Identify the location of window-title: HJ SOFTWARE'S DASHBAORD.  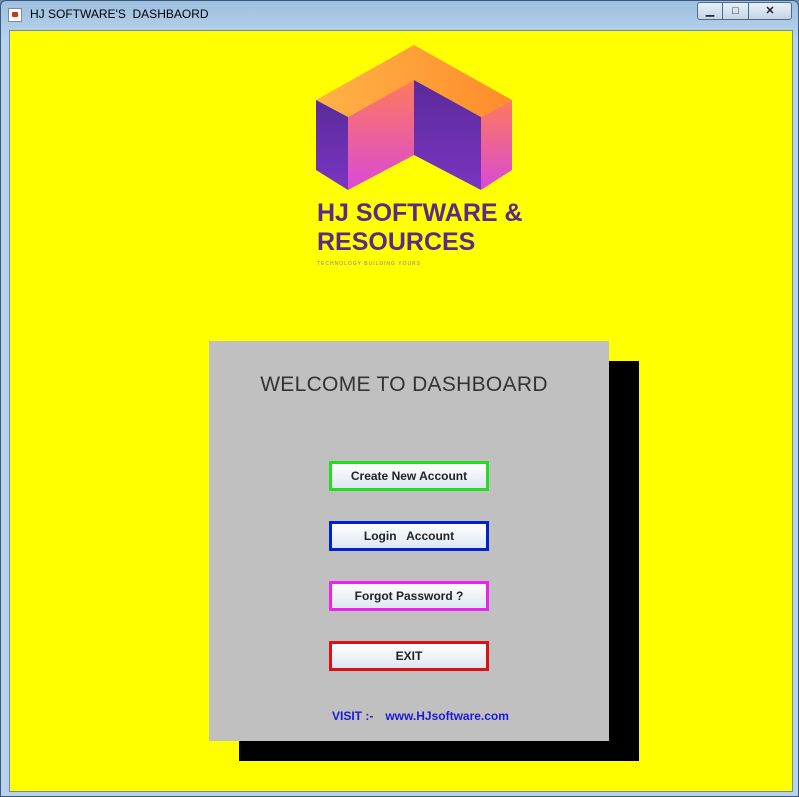
(119, 14).